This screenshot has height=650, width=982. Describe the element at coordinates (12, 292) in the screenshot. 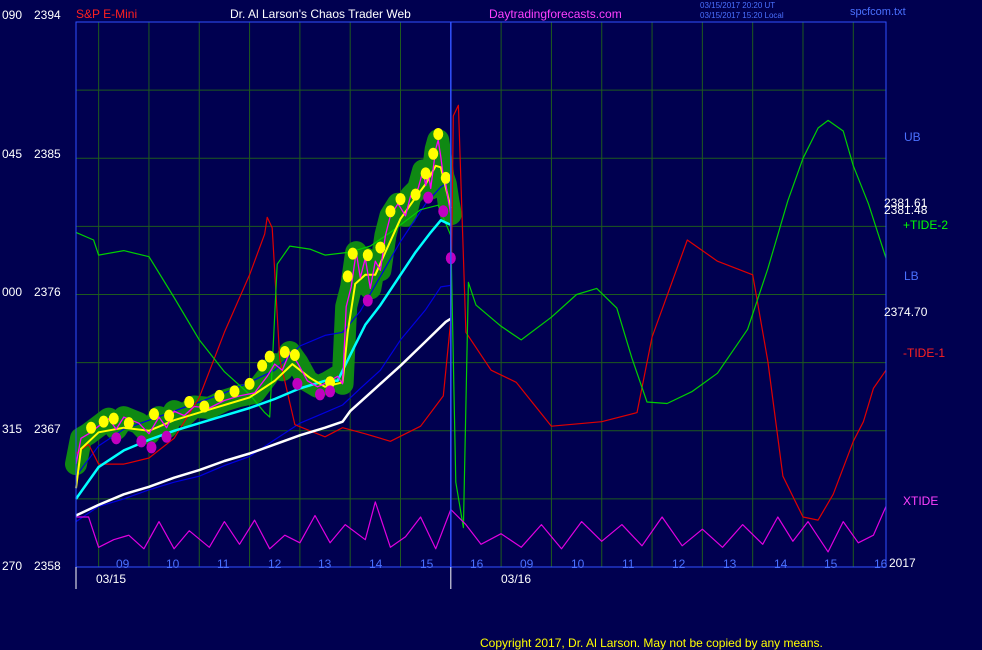

I see `y-left-label: 000` at that location.